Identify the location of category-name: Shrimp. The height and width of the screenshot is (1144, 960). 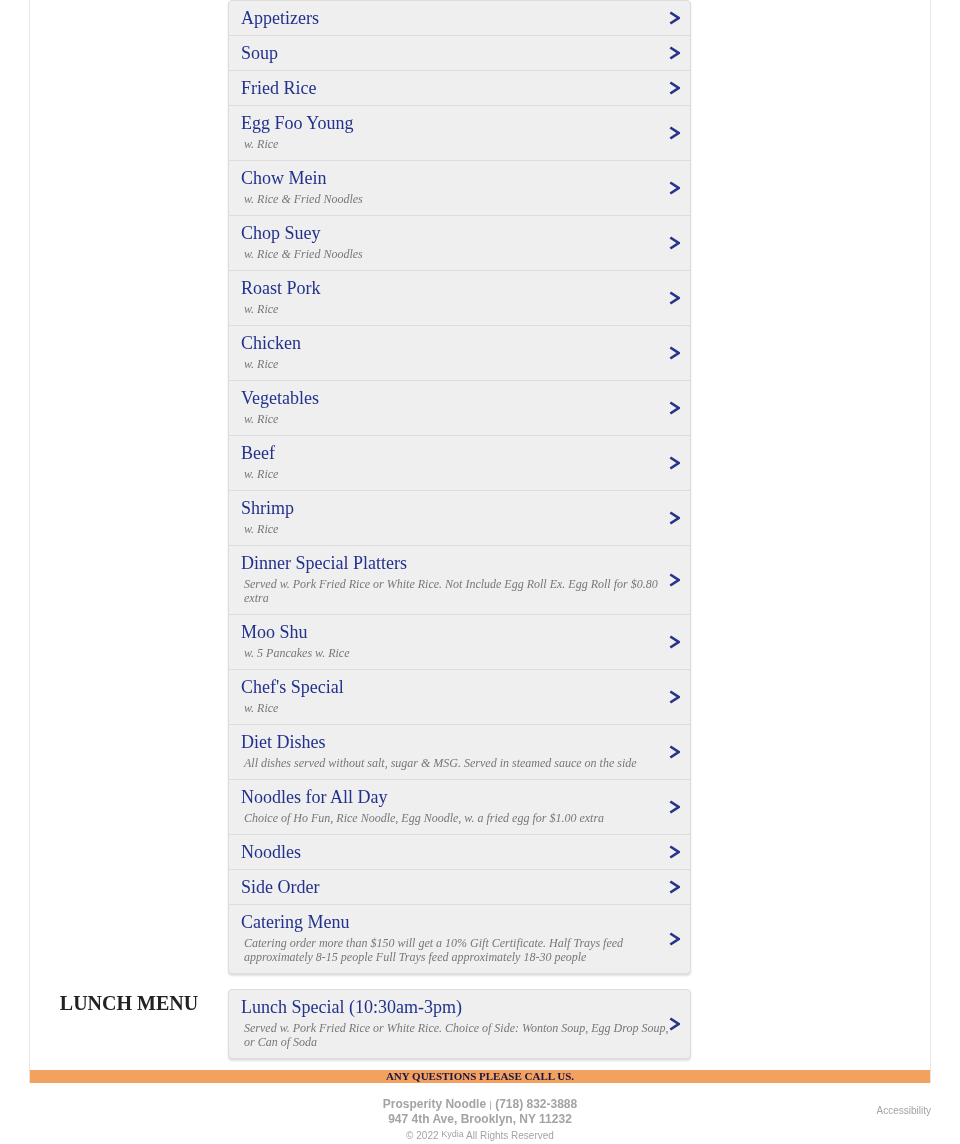
(268, 508).